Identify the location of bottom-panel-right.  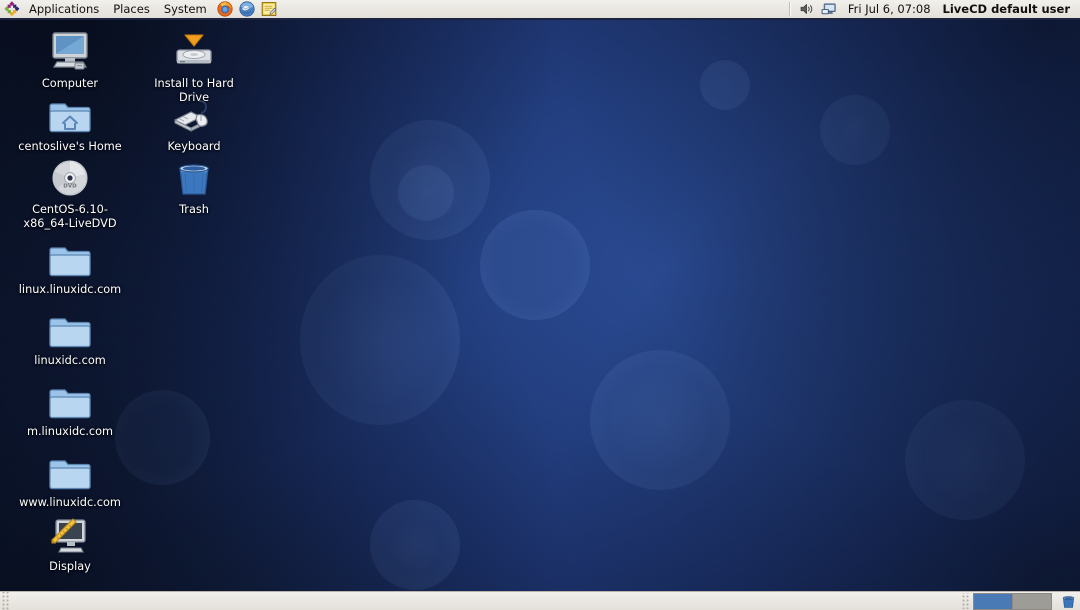
(1020, 601).